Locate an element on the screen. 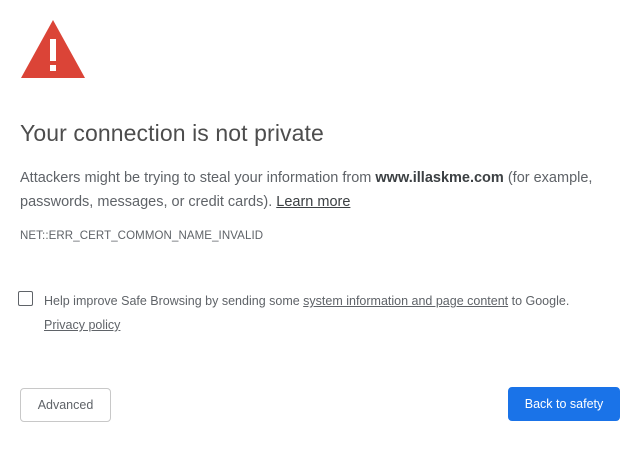 The image size is (631, 450). optin-text-after: to Google. is located at coordinates (539, 301).